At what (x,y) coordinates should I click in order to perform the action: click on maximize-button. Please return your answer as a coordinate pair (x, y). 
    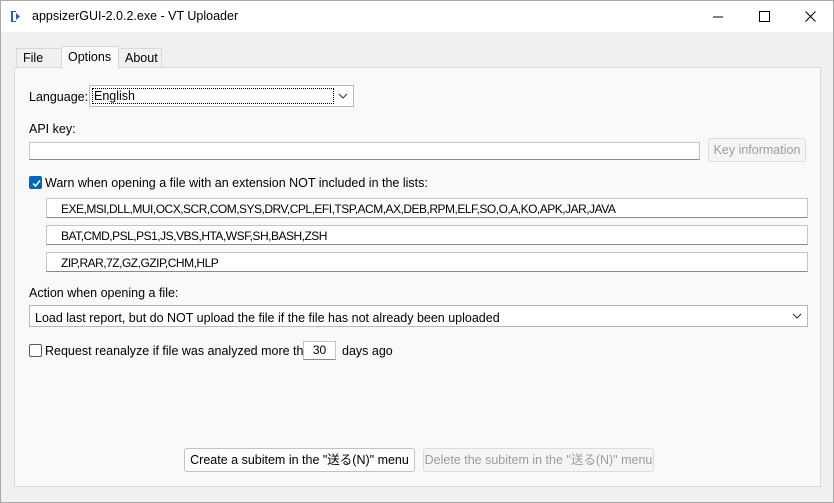
    Looking at the image, I should click on (764, 16).